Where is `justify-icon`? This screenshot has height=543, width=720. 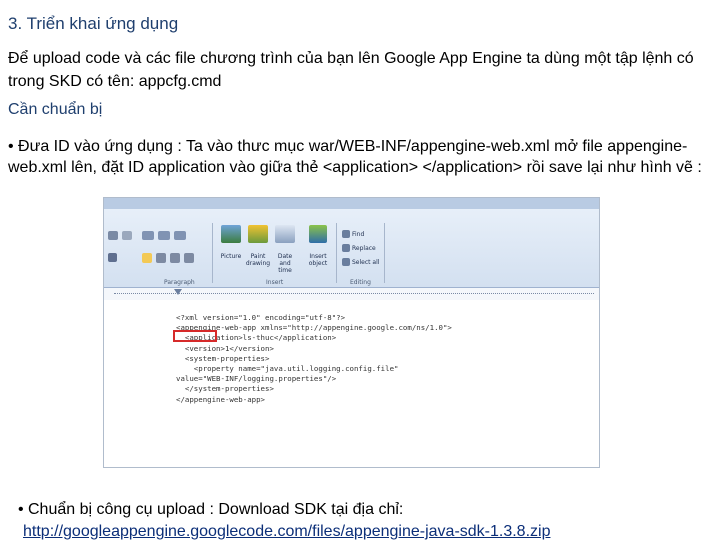 justify-icon is located at coordinates (189, 258).